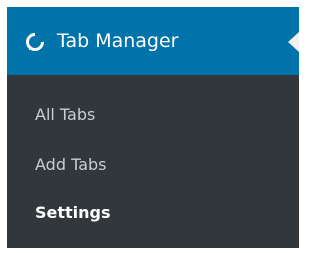 Image resolution: width=320 pixels, height=253 pixels. Describe the element at coordinates (118, 41) in the screenshot. I see `menu-title: Tab Manager` at that location.